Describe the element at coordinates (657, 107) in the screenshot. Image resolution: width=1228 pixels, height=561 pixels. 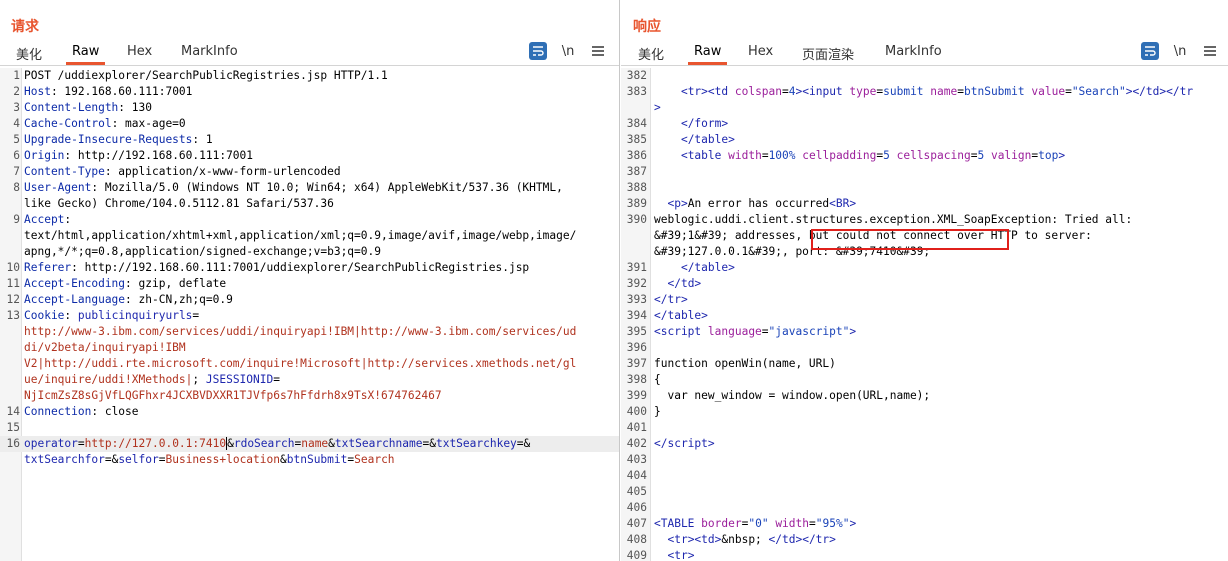
I see `response-line-text: >` at that location.